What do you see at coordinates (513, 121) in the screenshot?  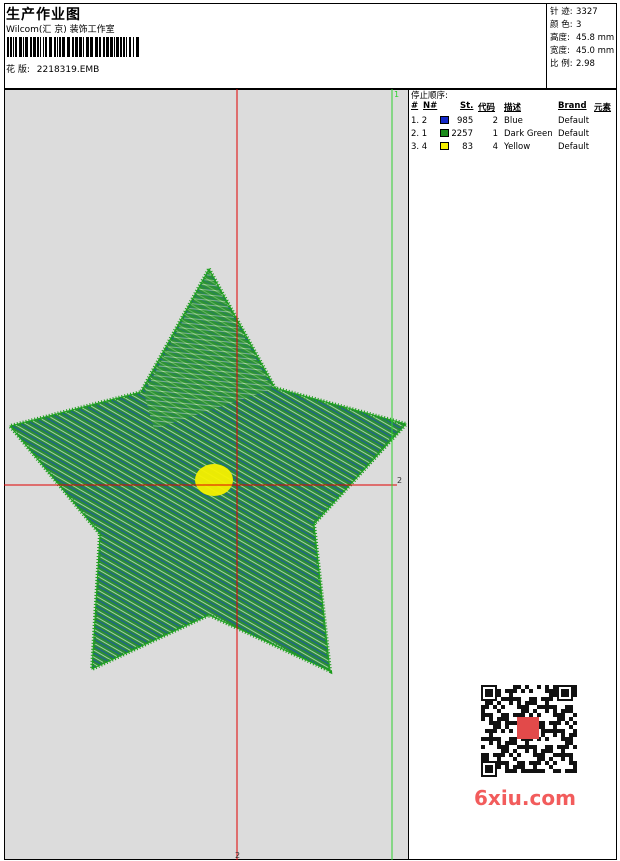 I see `row-desc: Blue` at bounding box center [513, 121].